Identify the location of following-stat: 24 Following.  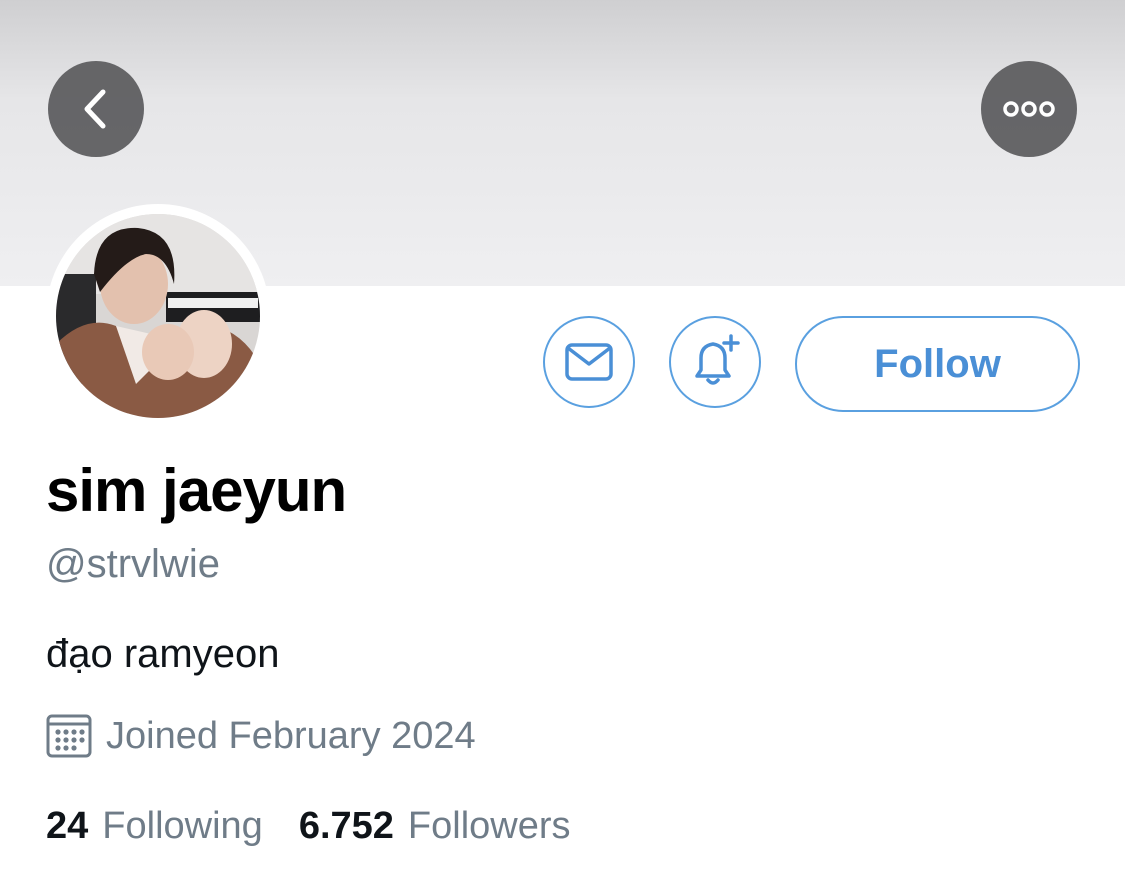
(154, 826).